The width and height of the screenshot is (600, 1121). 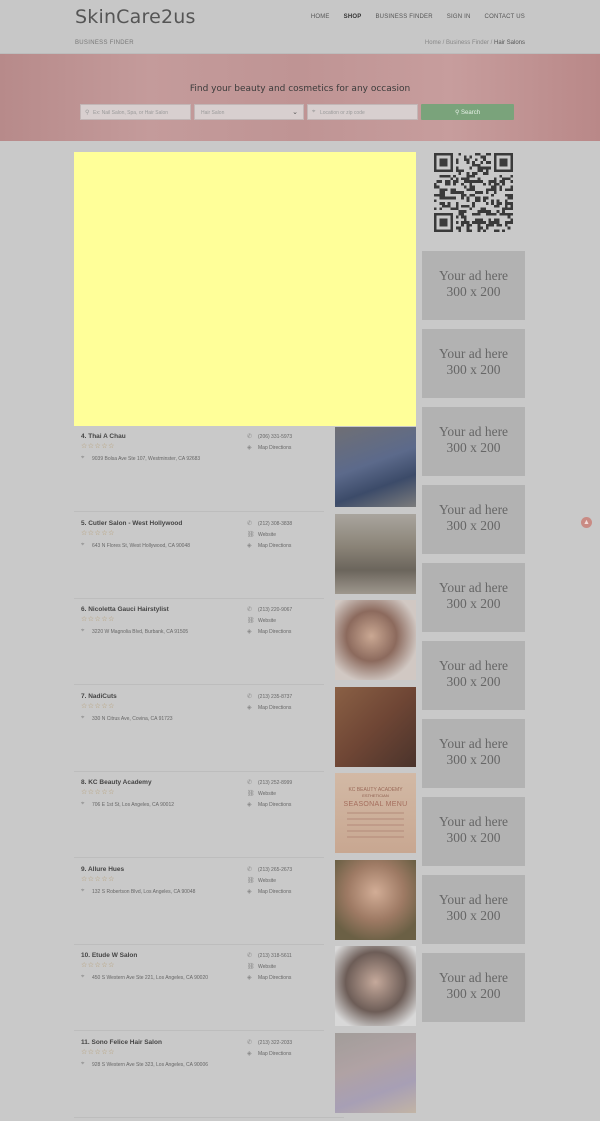 I want to click on listing-phone: ✆ (213) 322-2033, so click(x=269, y=1045).